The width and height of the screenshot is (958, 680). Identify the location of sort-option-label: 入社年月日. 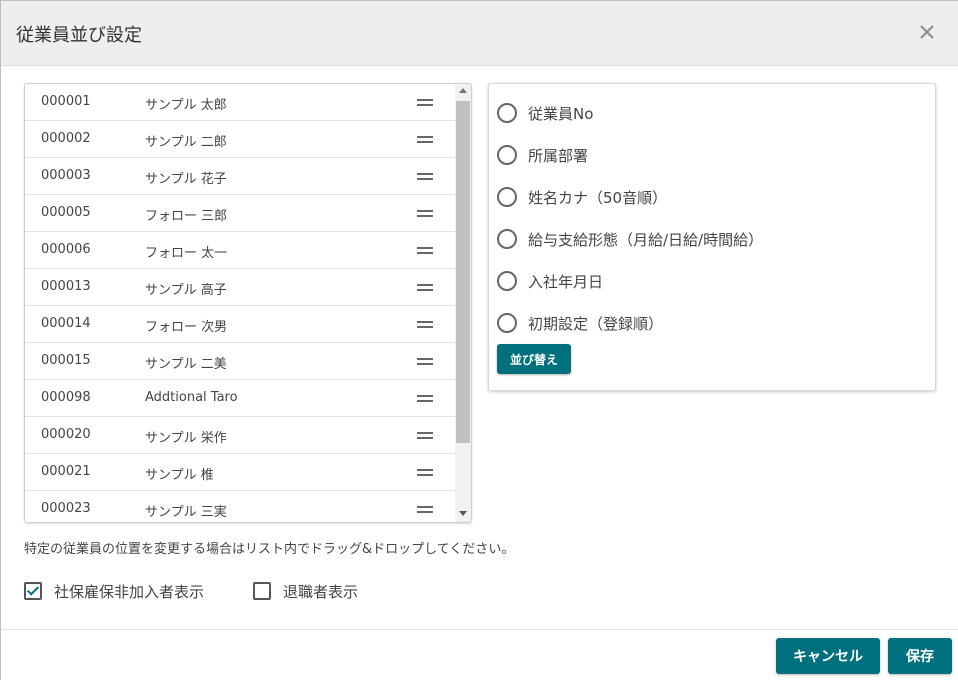
(566, 282).